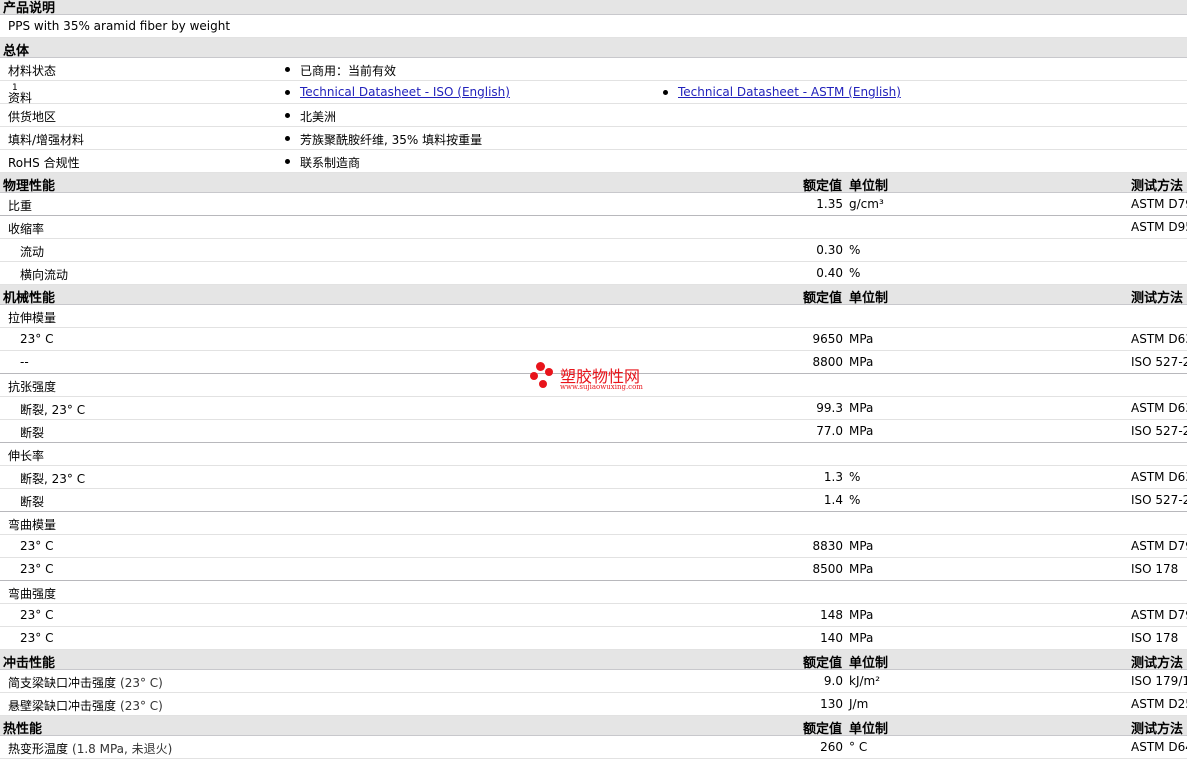  What do you see at coordinates (15, 88) in the screenshot?
I see `footnote-marker: 1` at bounding box center [15, 88].